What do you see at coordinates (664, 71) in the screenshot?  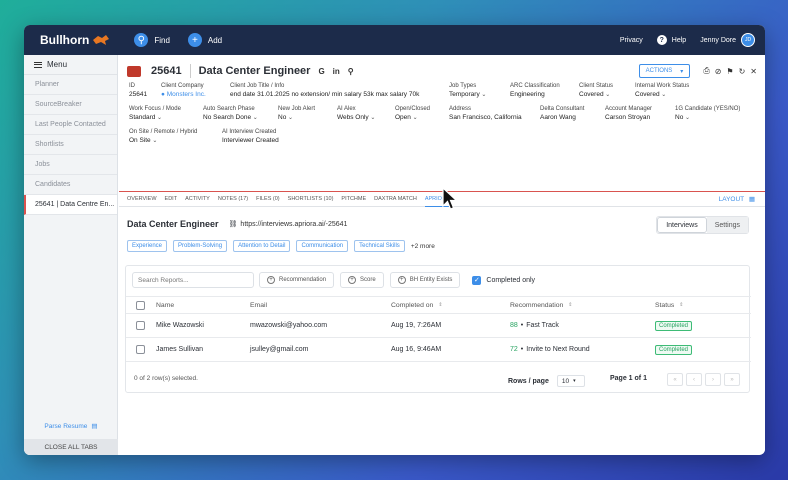 I see `actions-dropdown: ACTIONS ▾` at bounding box center [664, 71].